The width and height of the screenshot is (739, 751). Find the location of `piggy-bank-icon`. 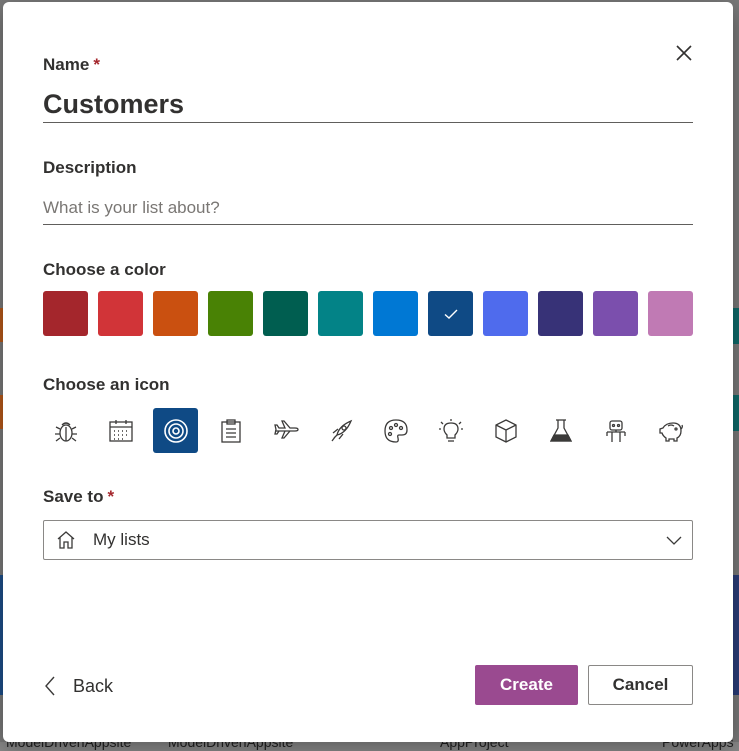

piggy-bank-icon is located at coordinates (670, 431).